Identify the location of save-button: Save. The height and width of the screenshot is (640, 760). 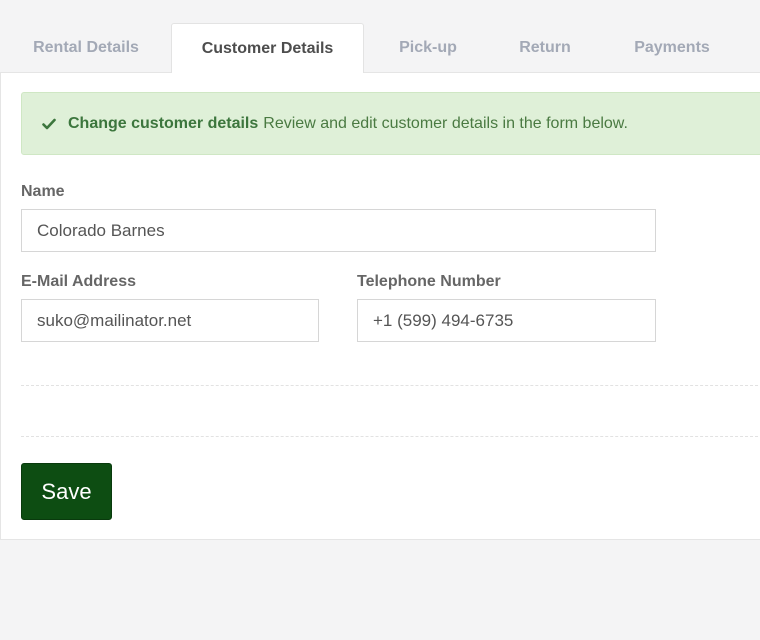
(66, 491).